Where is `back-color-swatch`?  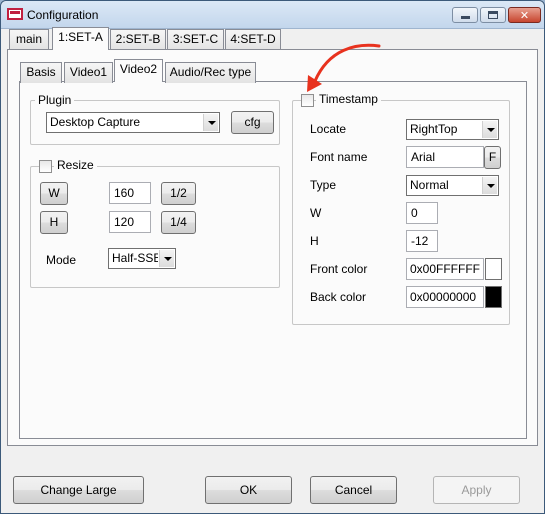 back-color-swatch is located at coordinates (493, 297).